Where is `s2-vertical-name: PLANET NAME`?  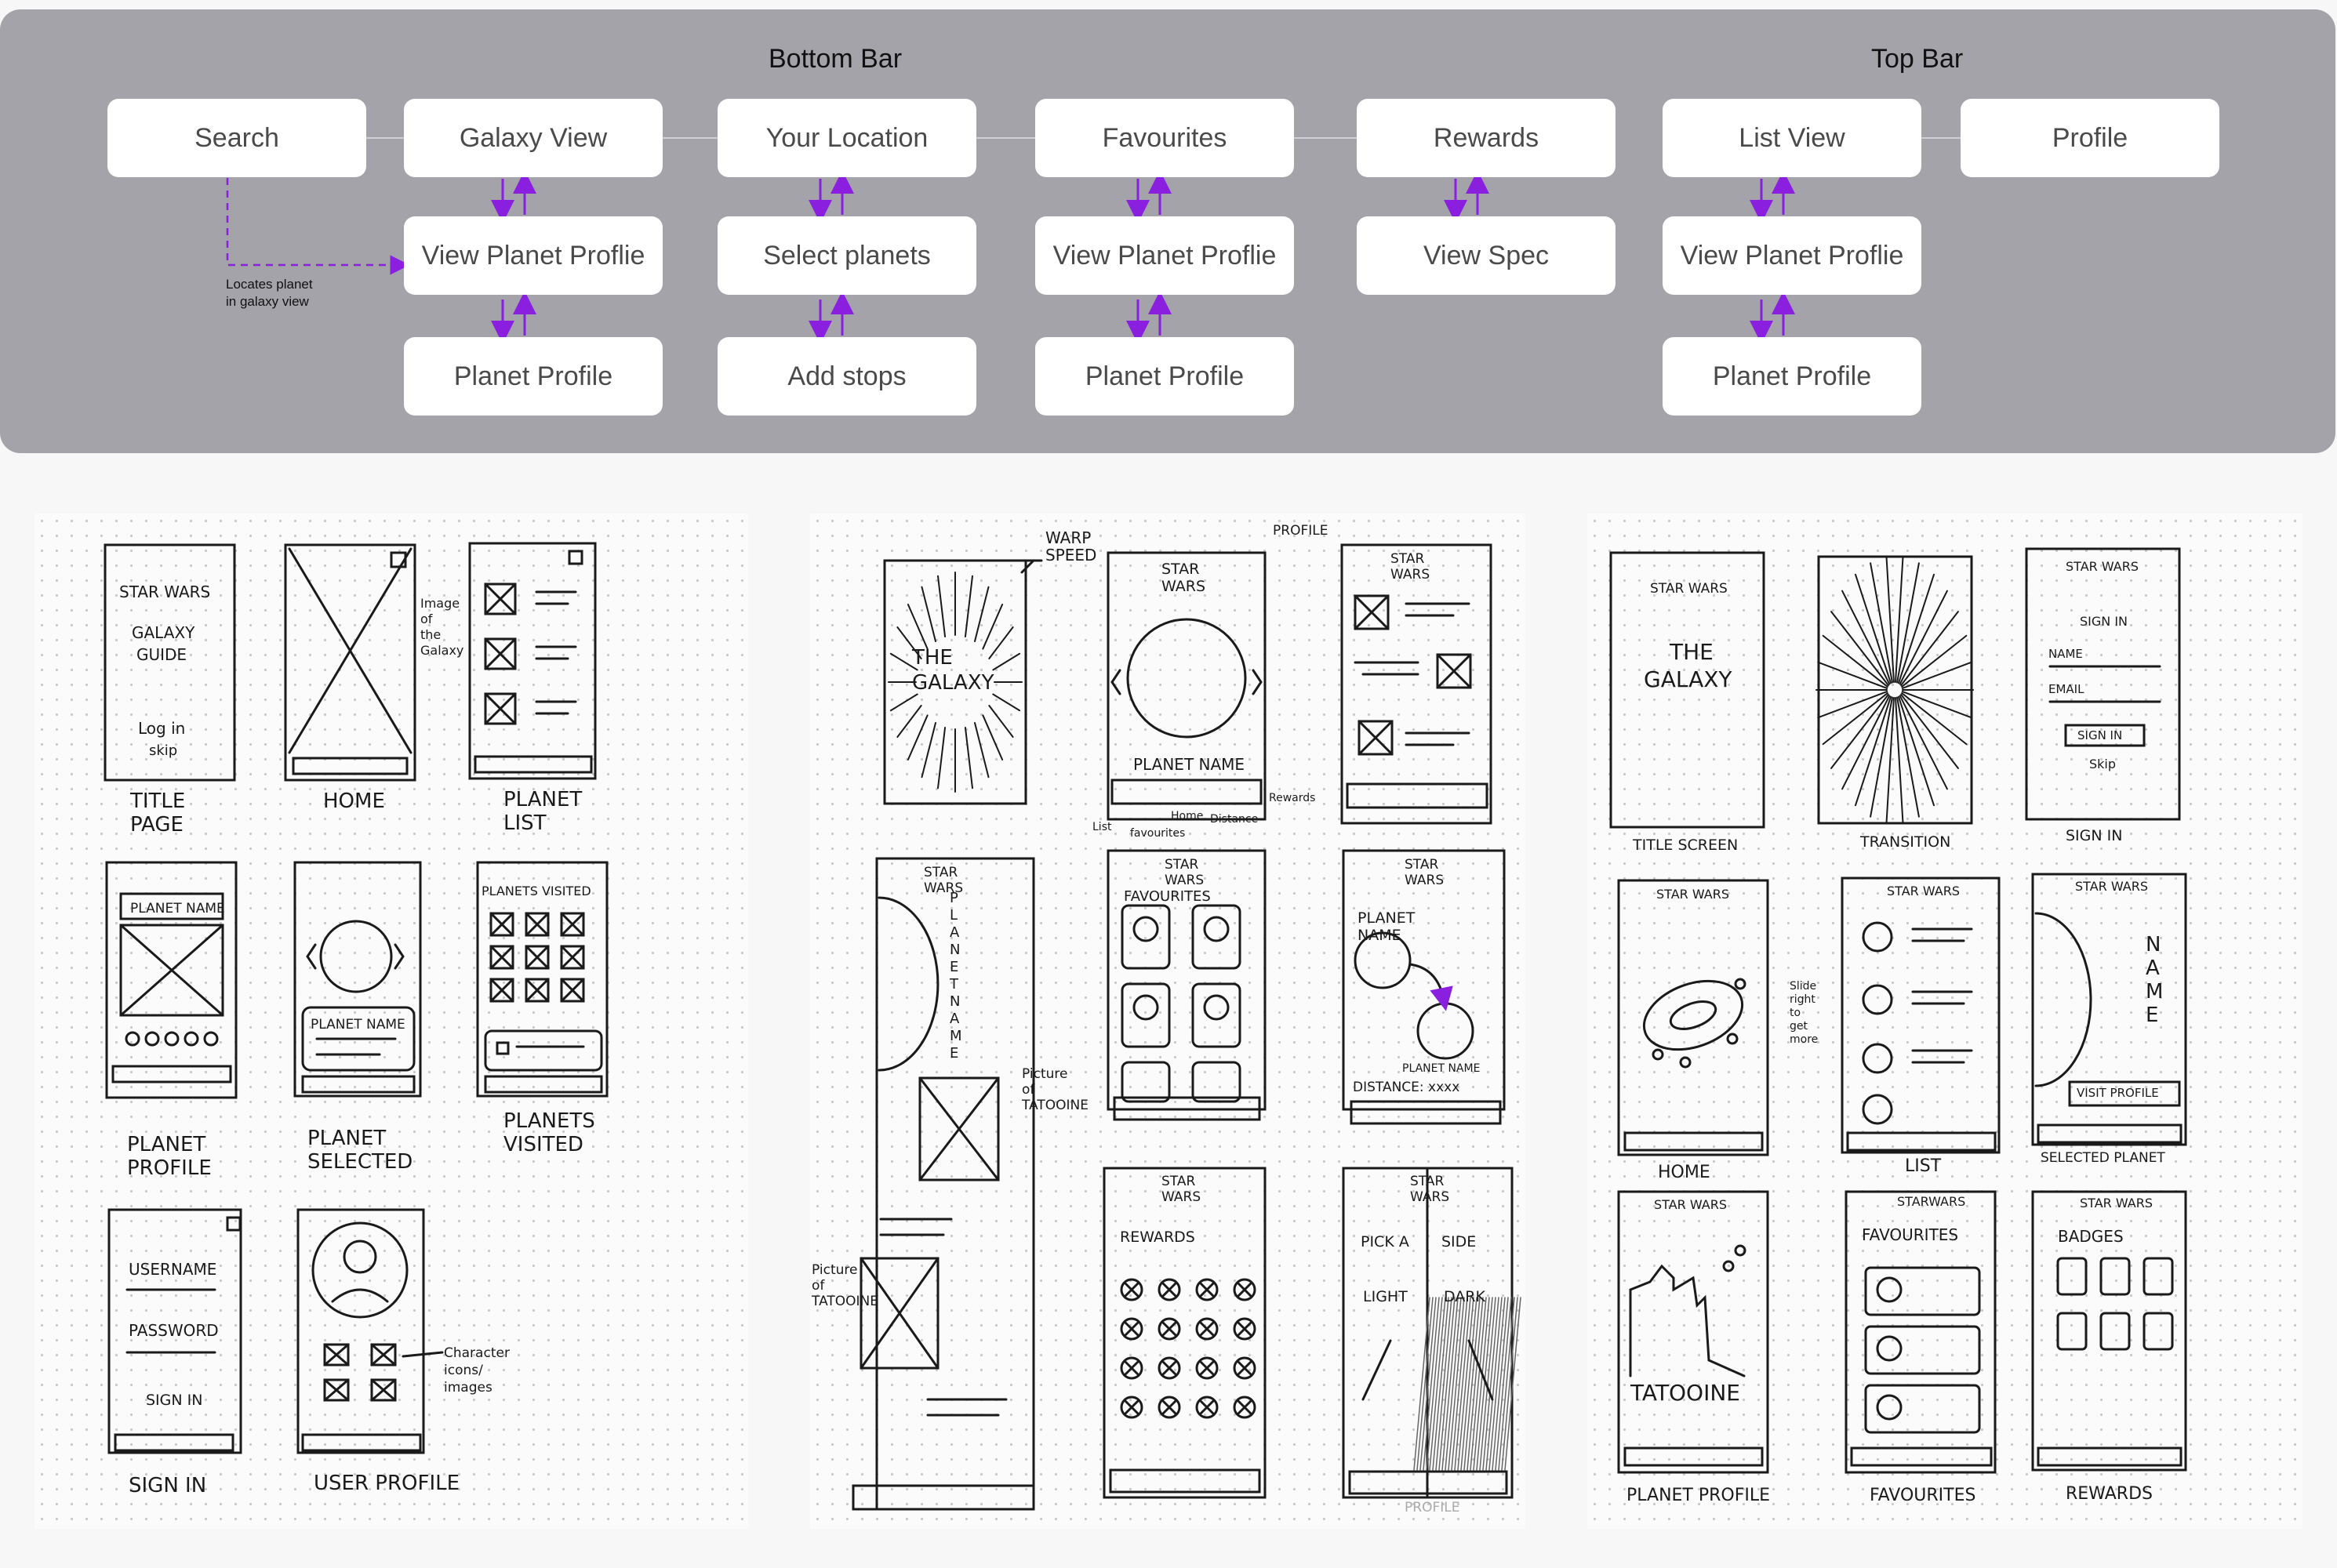 s2-vertical-name: PLANET NAME is located at coordinates (956, 976).